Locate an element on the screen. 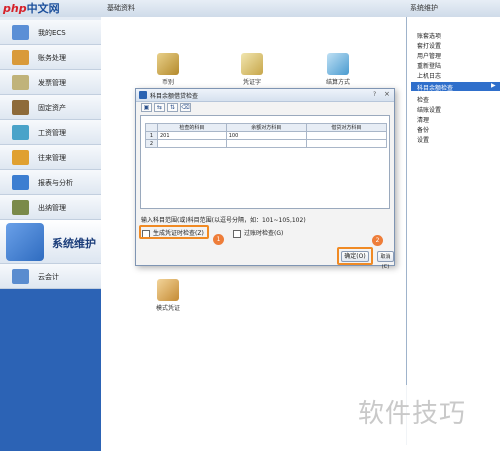  right-item-user-management: 用户管理 is located at coordinates (429, 55).